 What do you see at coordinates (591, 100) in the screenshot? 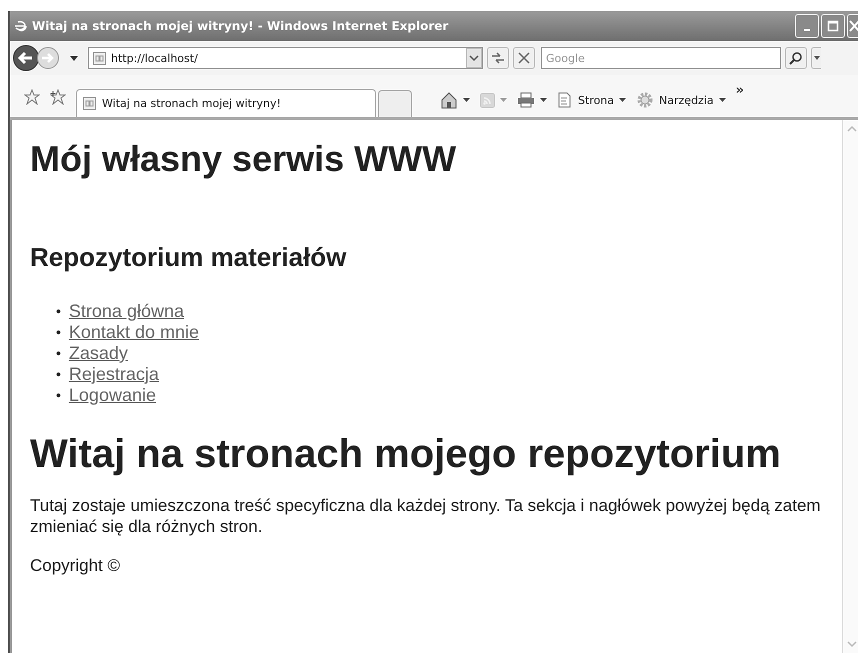
I see `page-menu-button: Strona` at bounding box center [591, 100].